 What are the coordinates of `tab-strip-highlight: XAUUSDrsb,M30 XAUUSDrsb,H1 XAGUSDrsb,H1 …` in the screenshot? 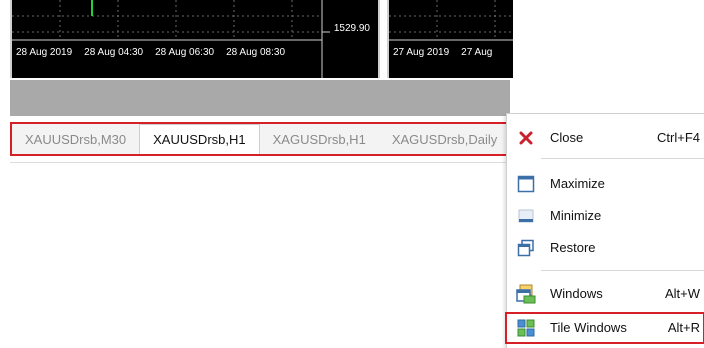 It's located at (259, 139).